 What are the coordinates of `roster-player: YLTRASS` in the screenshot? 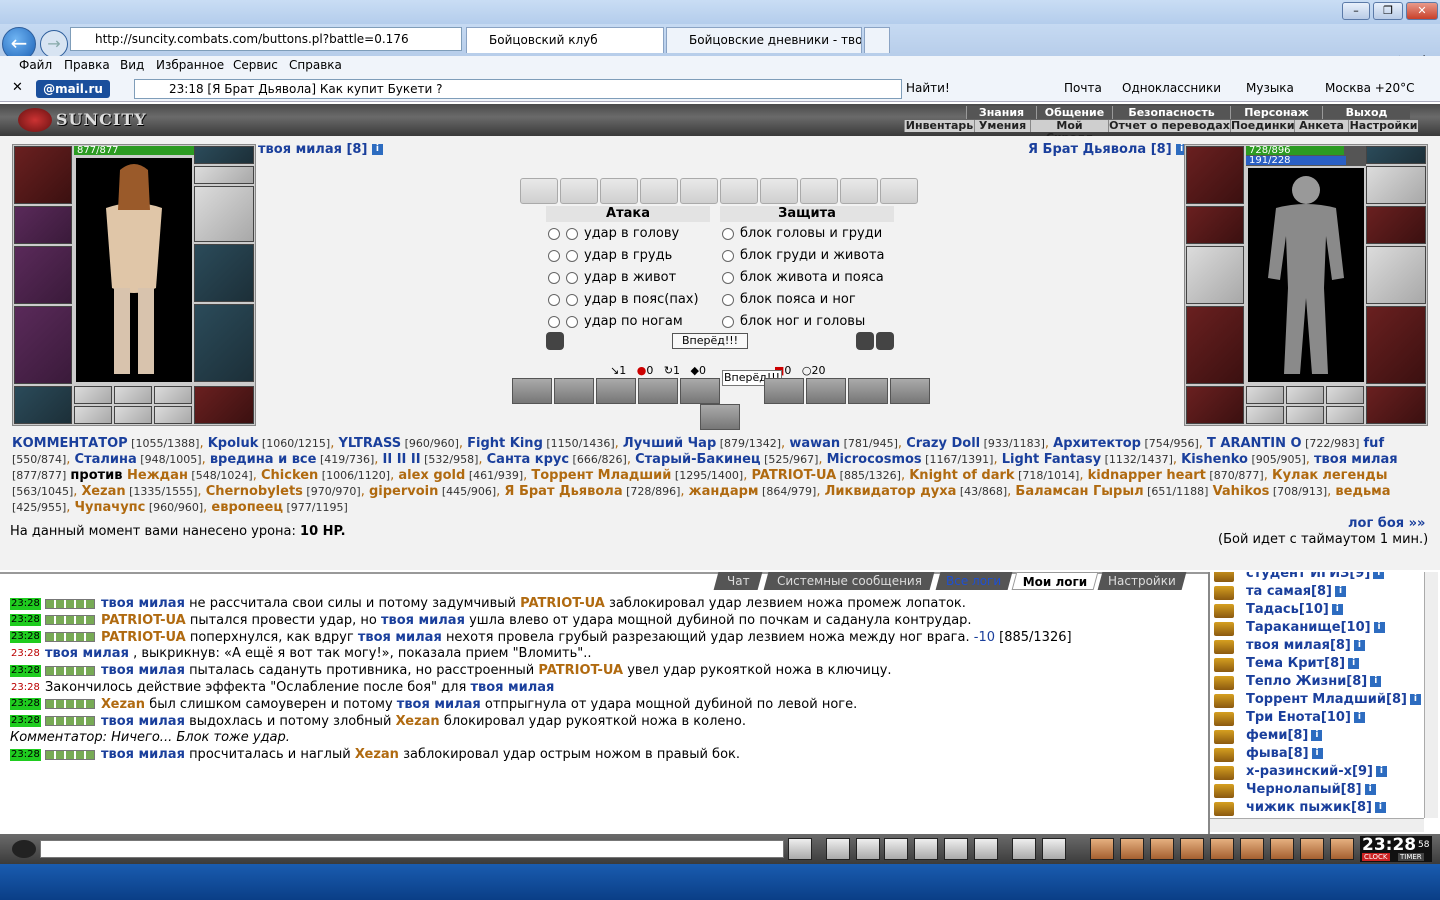 It's located at (369, 443).